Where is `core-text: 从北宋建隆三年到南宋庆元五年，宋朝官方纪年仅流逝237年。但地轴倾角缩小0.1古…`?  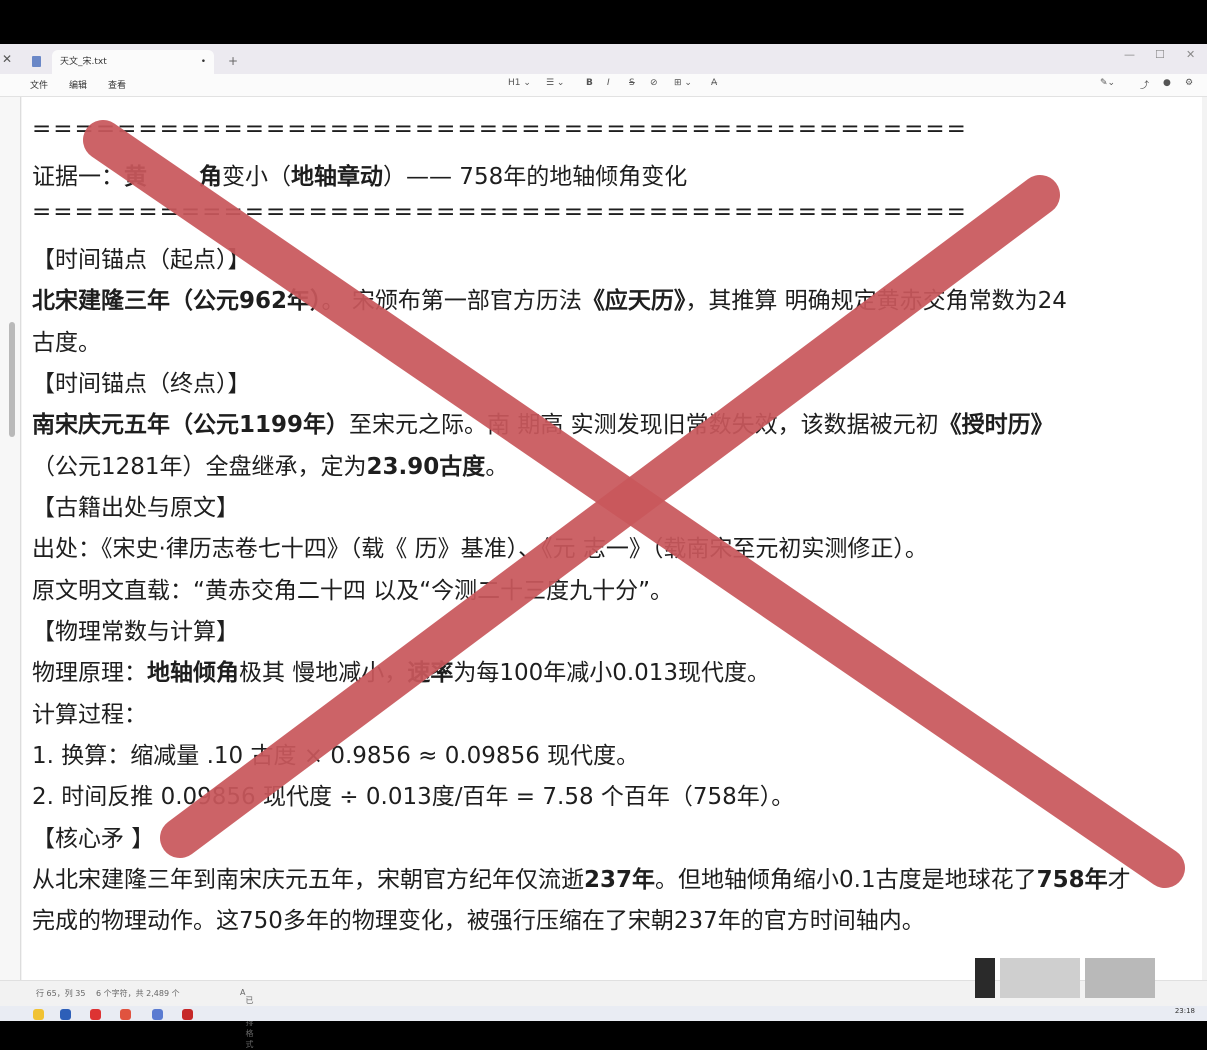
core-text: 从北宋建隆三年到南宋庆元五年，宋朝官方纪年仅流逝237年。但地轴倾角缩小0.1古… is located at coordinates (581, 880).